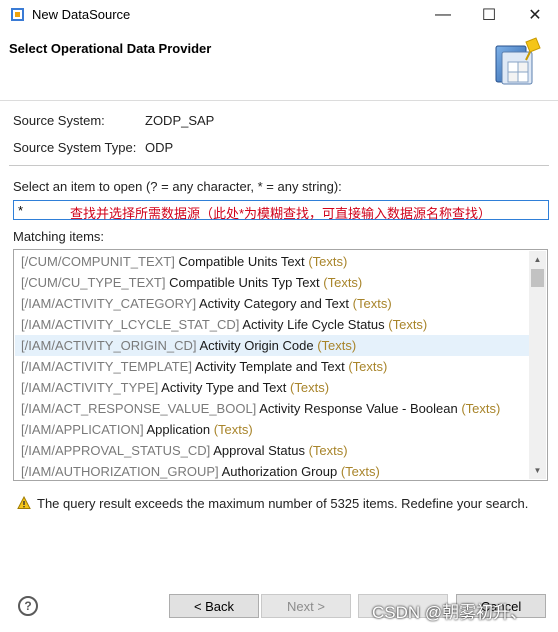 This screenshot has height=632, width=558. I want to click on item-technical-name: [/CUM/COMPUNIT_TEXT], so click(98, 261).